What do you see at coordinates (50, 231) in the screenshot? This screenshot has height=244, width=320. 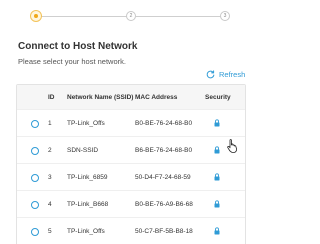 I see `row-id: 5` at bounding box center [50, 231].